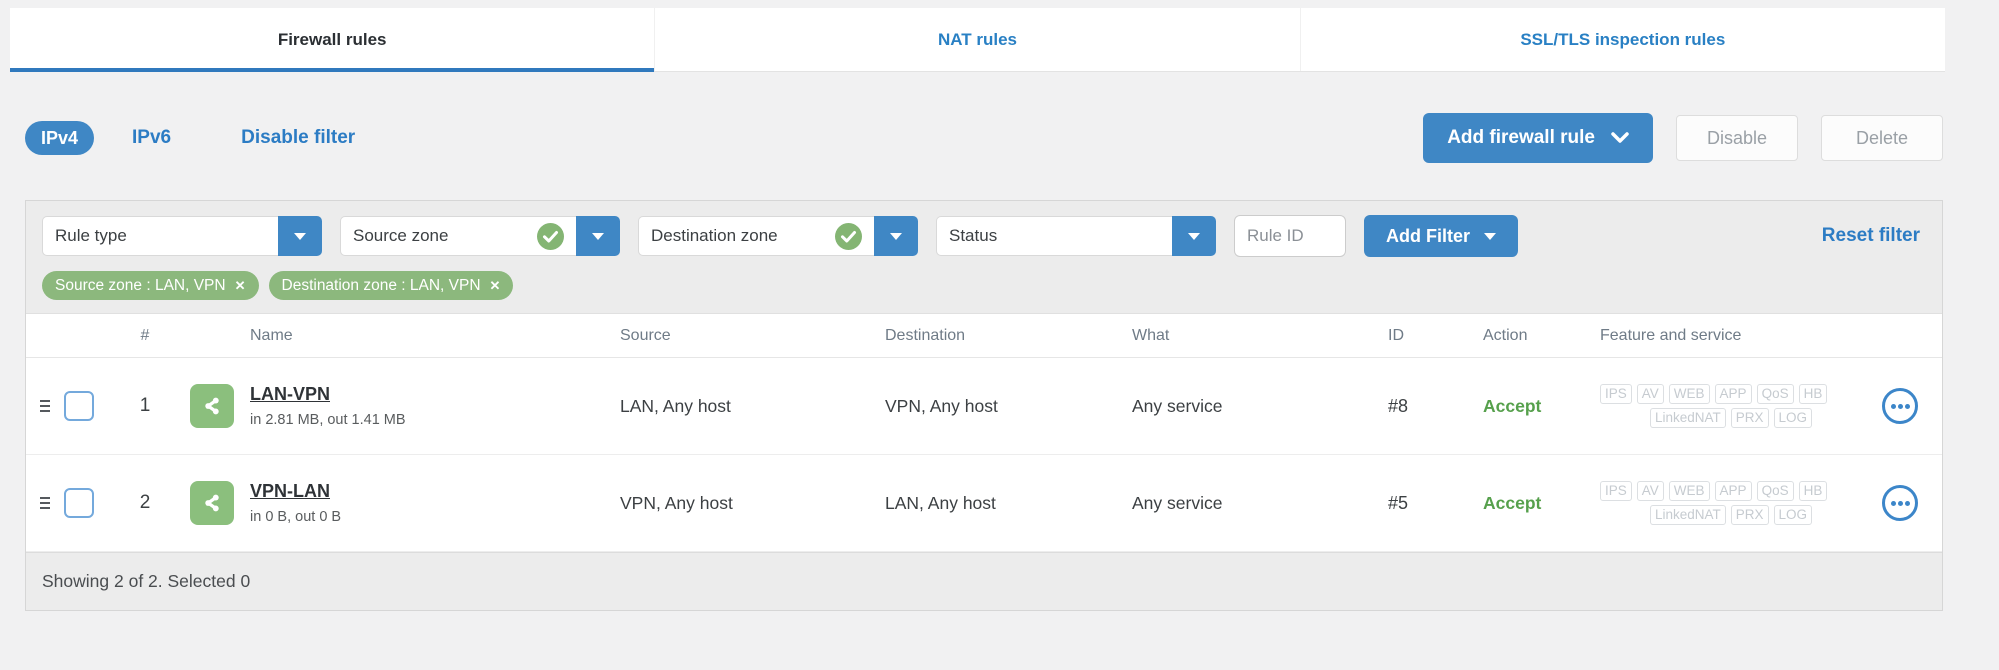  What do you see at coordinates (381, 285) in the screenshot?
I see `destination-zone-chip-label: Destination zone : LAN, VPN` at bounding box center [381, 285].